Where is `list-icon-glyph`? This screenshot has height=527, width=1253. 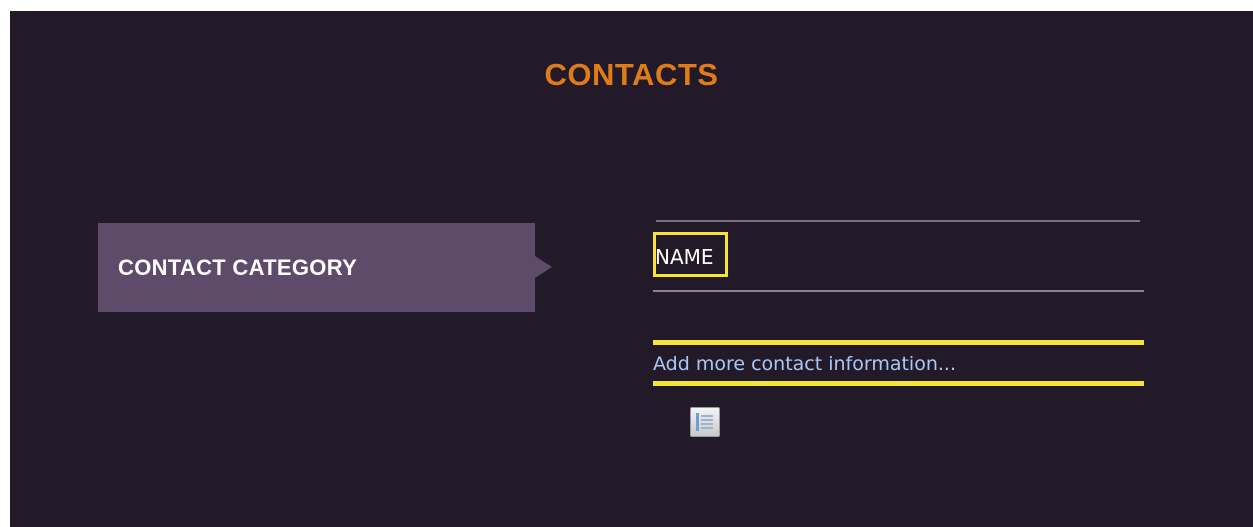
list-icon-glyph is located at coordinates (704, 422).